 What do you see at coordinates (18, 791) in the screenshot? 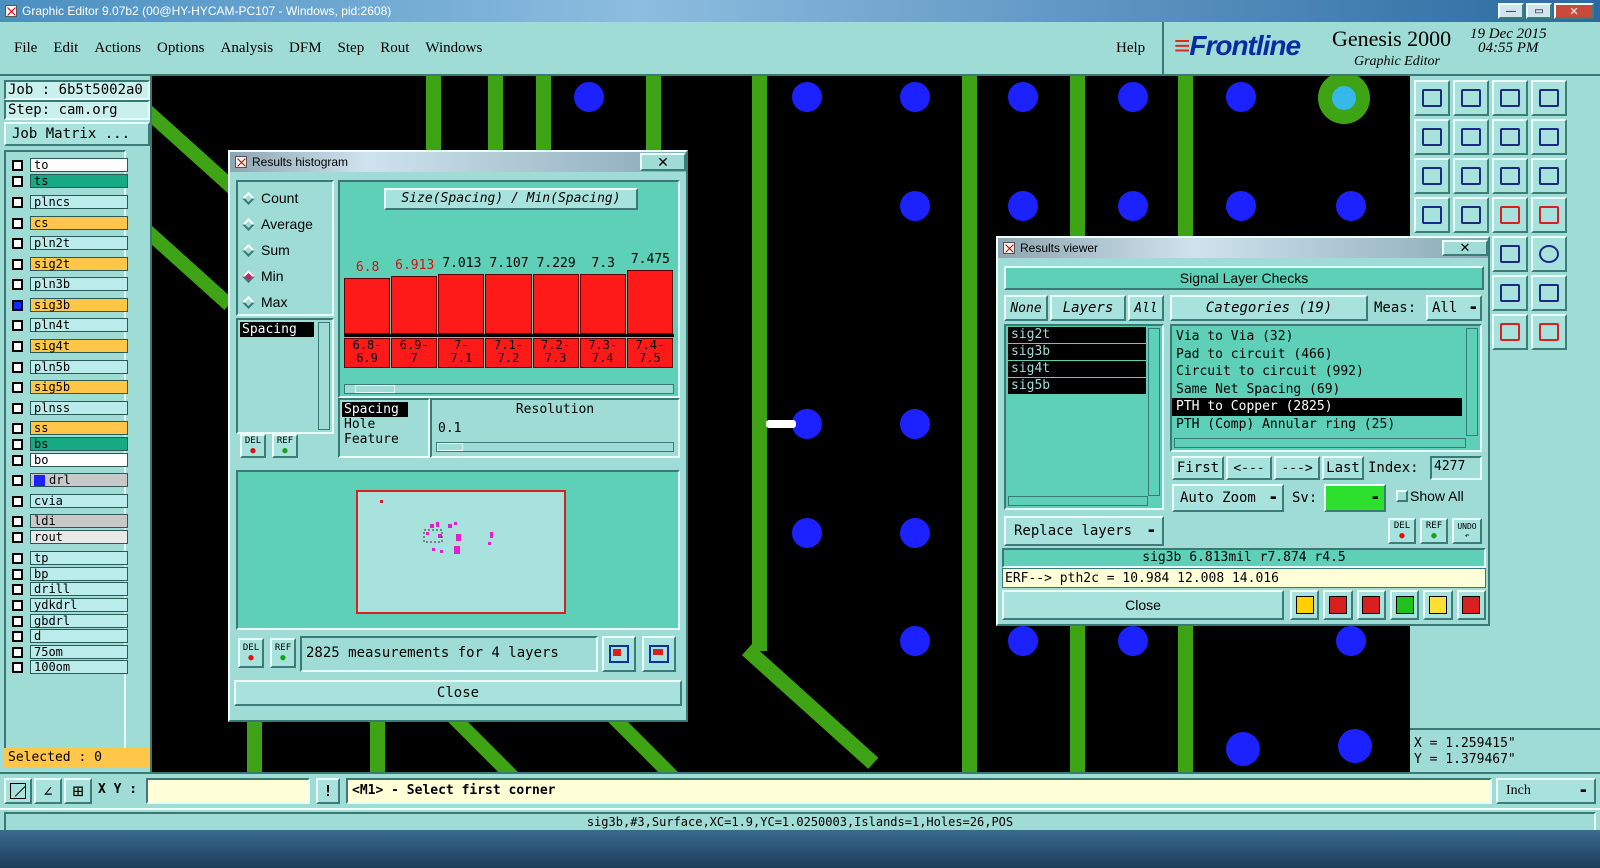
I see `zoom-area-button` at bounding box center [18, 791].